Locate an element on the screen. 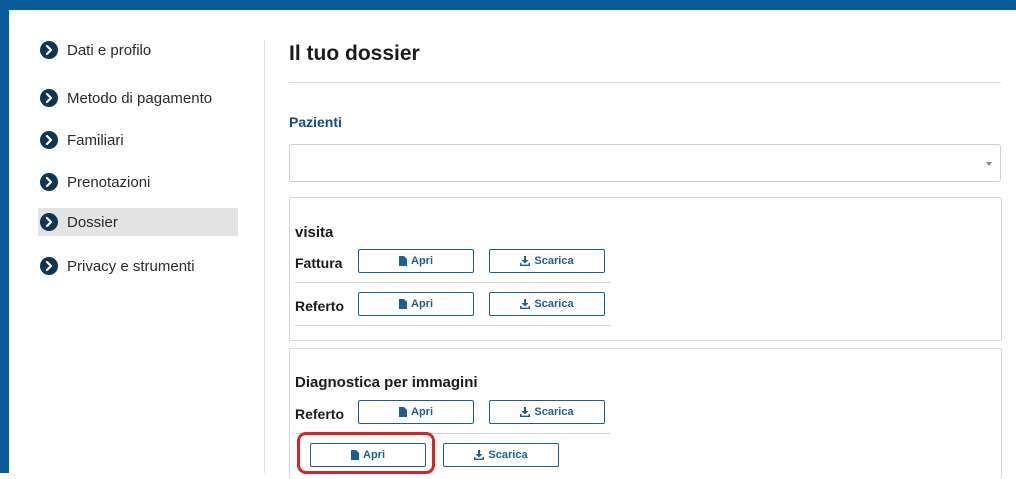 Image resolution: width=1016 pixels, height=479 pixels. sidebar-item-label: Privacy e strumenti is located at coordinates (131, 266).